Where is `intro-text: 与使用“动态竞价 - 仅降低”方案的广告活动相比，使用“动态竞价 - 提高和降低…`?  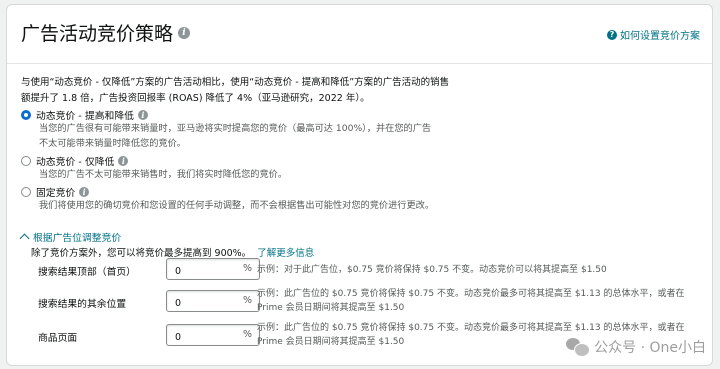
intro-text: 与使用“动态竞价 - 仅降低”方案的广告活动相比，使用“动态竞价 - 提高和降低… is located at coordinates (251, 91).